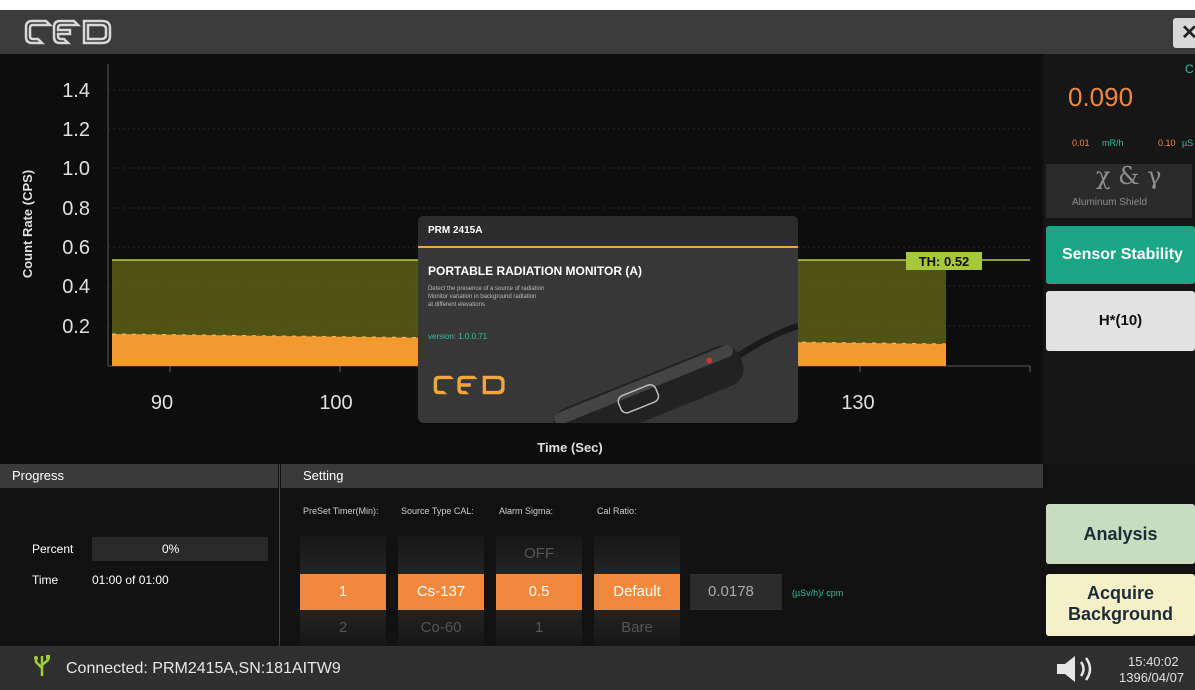  Describe the element at coordinates (1101, 97) in the screenshot. I see `dose-rate-value: 0.090` at that location.